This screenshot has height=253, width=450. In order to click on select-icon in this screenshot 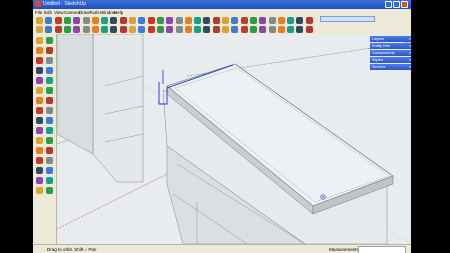, I will do `click(142, 20)`.